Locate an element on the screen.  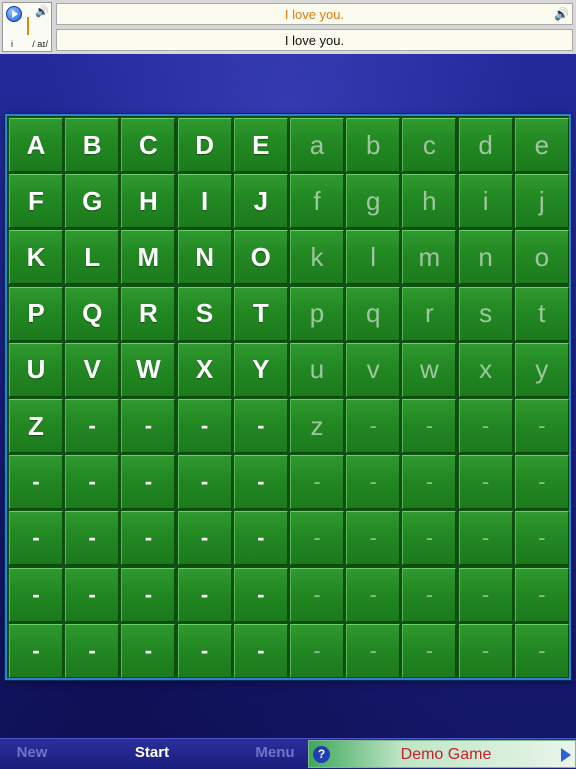
letter-tile: x is located at coordinates (485, 369).